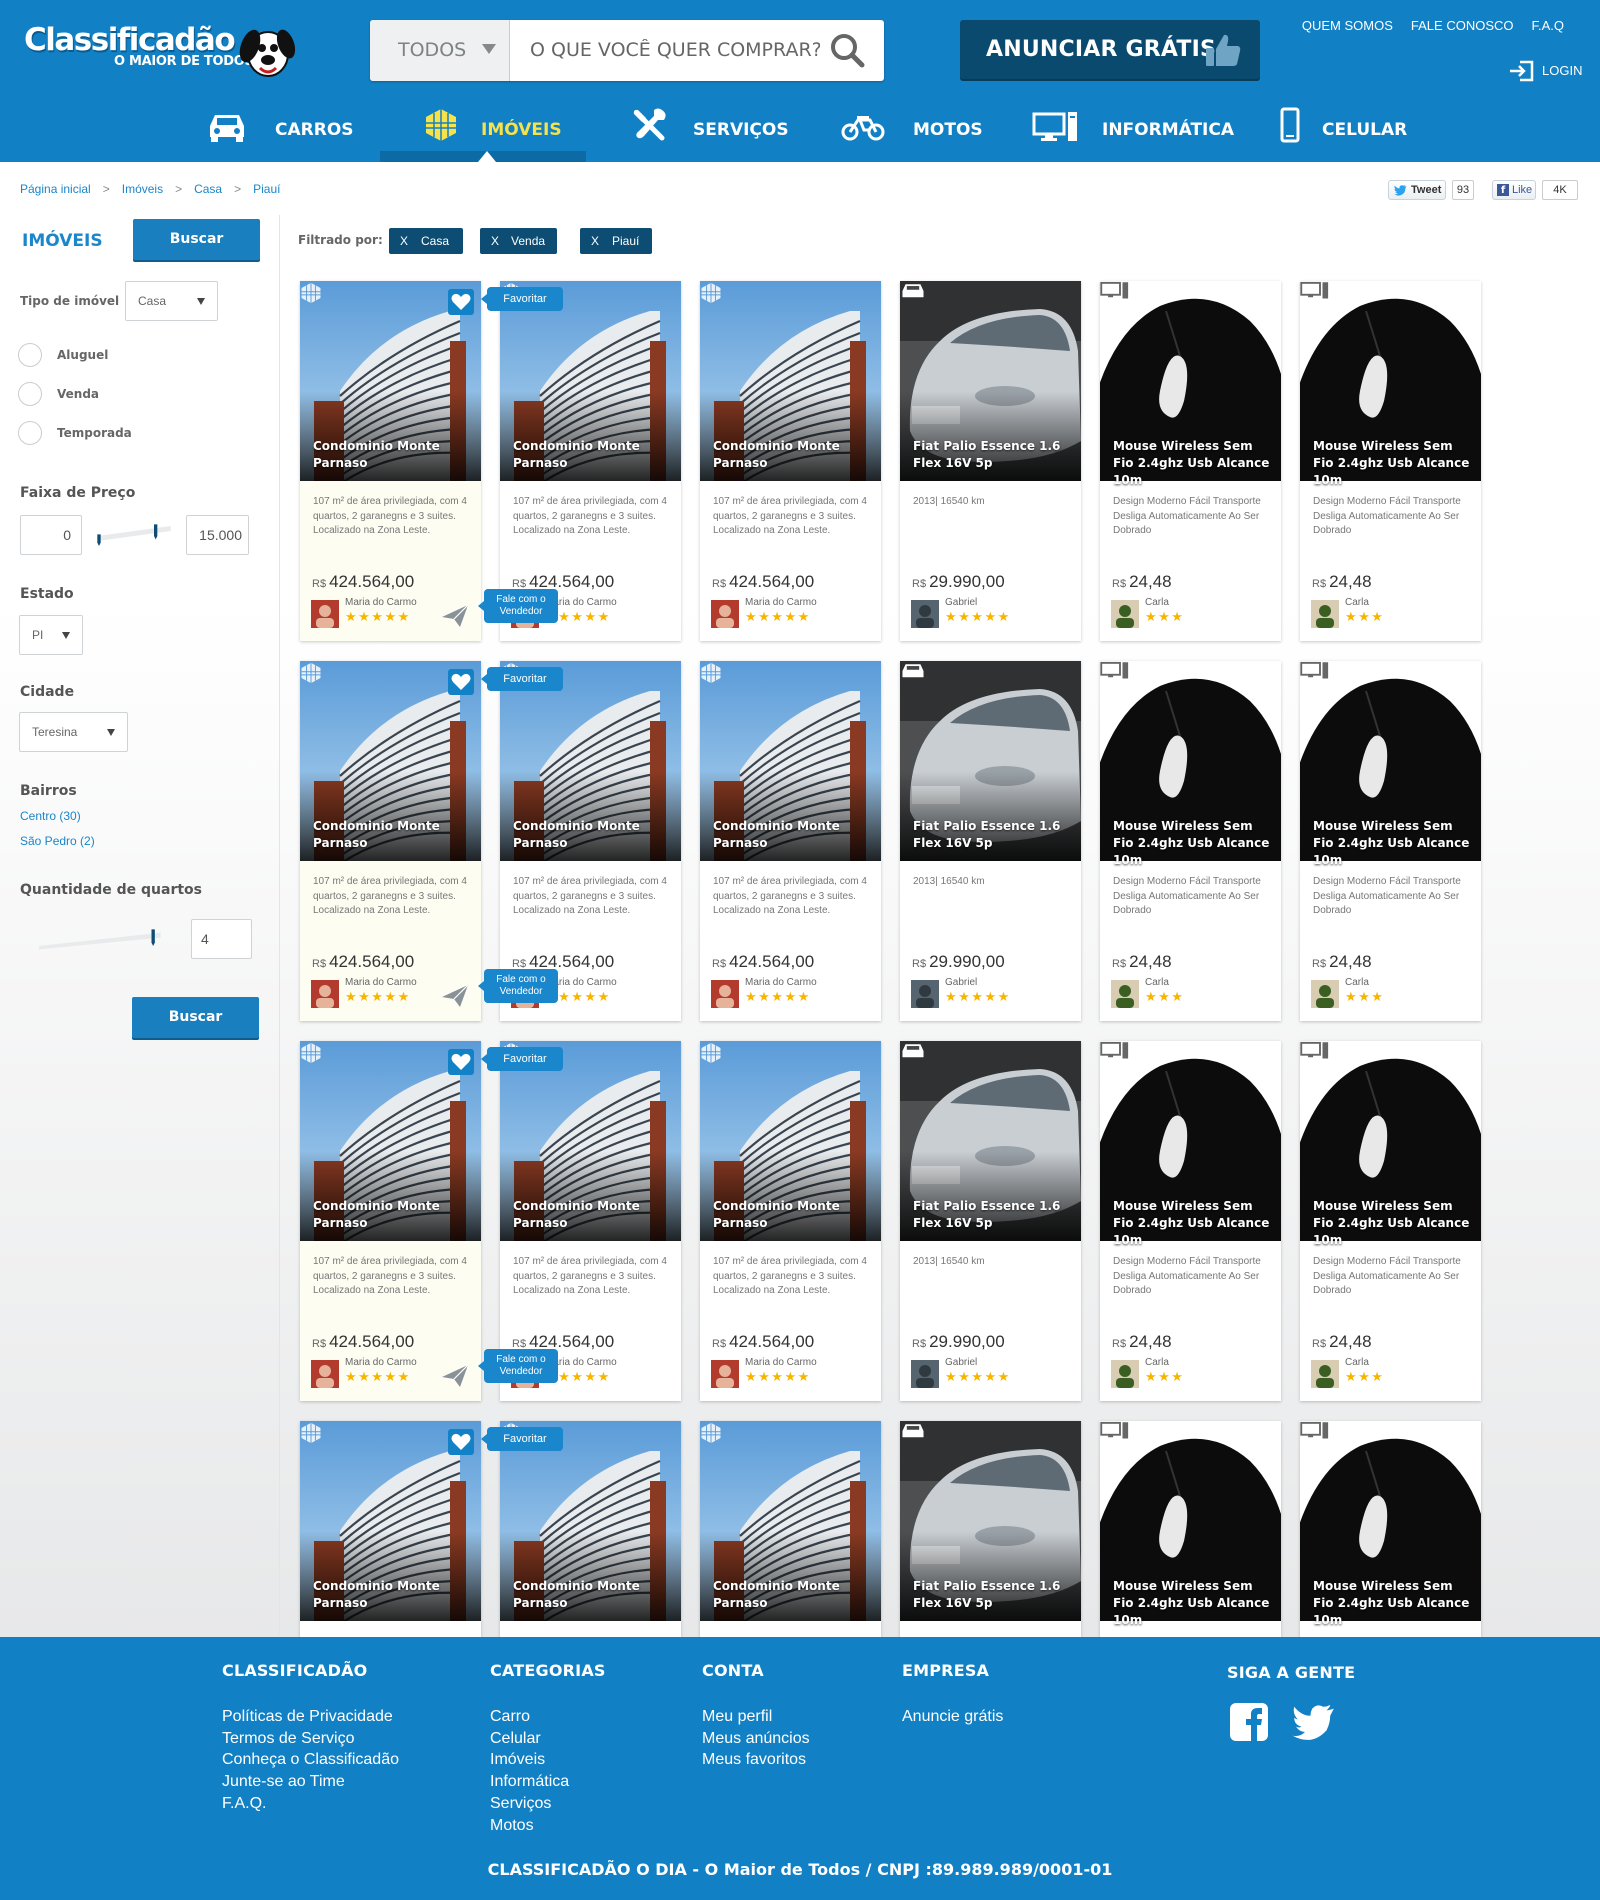  I want to click on search-category-select: TODOS, so click(440, 50).